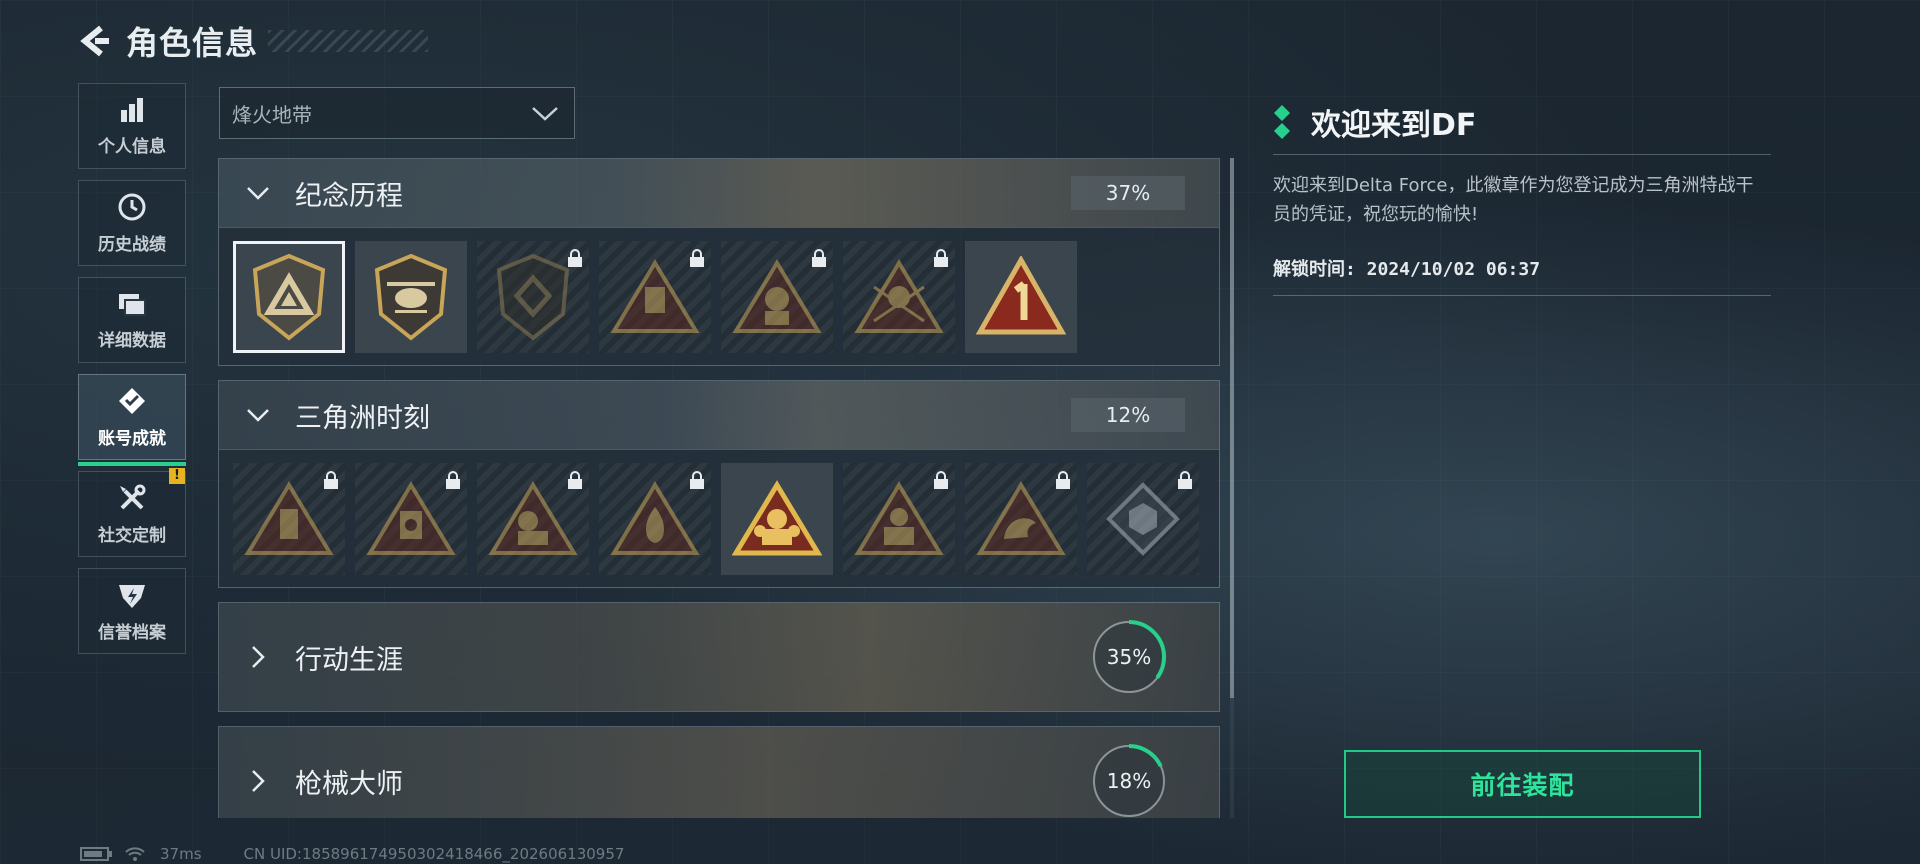 Image resolution: width=1920 pixels, height=864 pixels. I want to click on category-delta-moments: 三角洲时刻 12%, so click(719, 484).